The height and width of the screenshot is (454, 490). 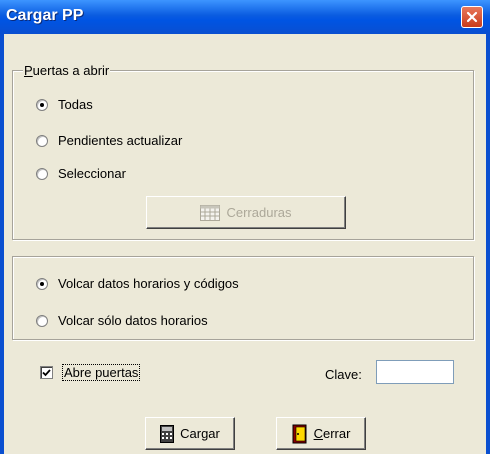 I want to click on cargar-label: Cargar, so click(x=200, y=433).